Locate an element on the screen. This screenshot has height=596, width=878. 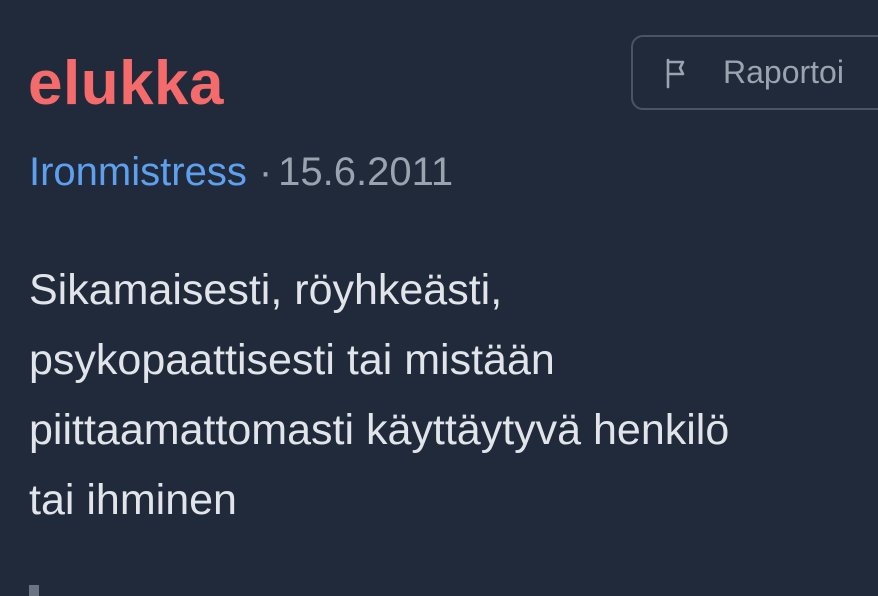
author-link: Ironmistress is located at coordinates (138, 172).